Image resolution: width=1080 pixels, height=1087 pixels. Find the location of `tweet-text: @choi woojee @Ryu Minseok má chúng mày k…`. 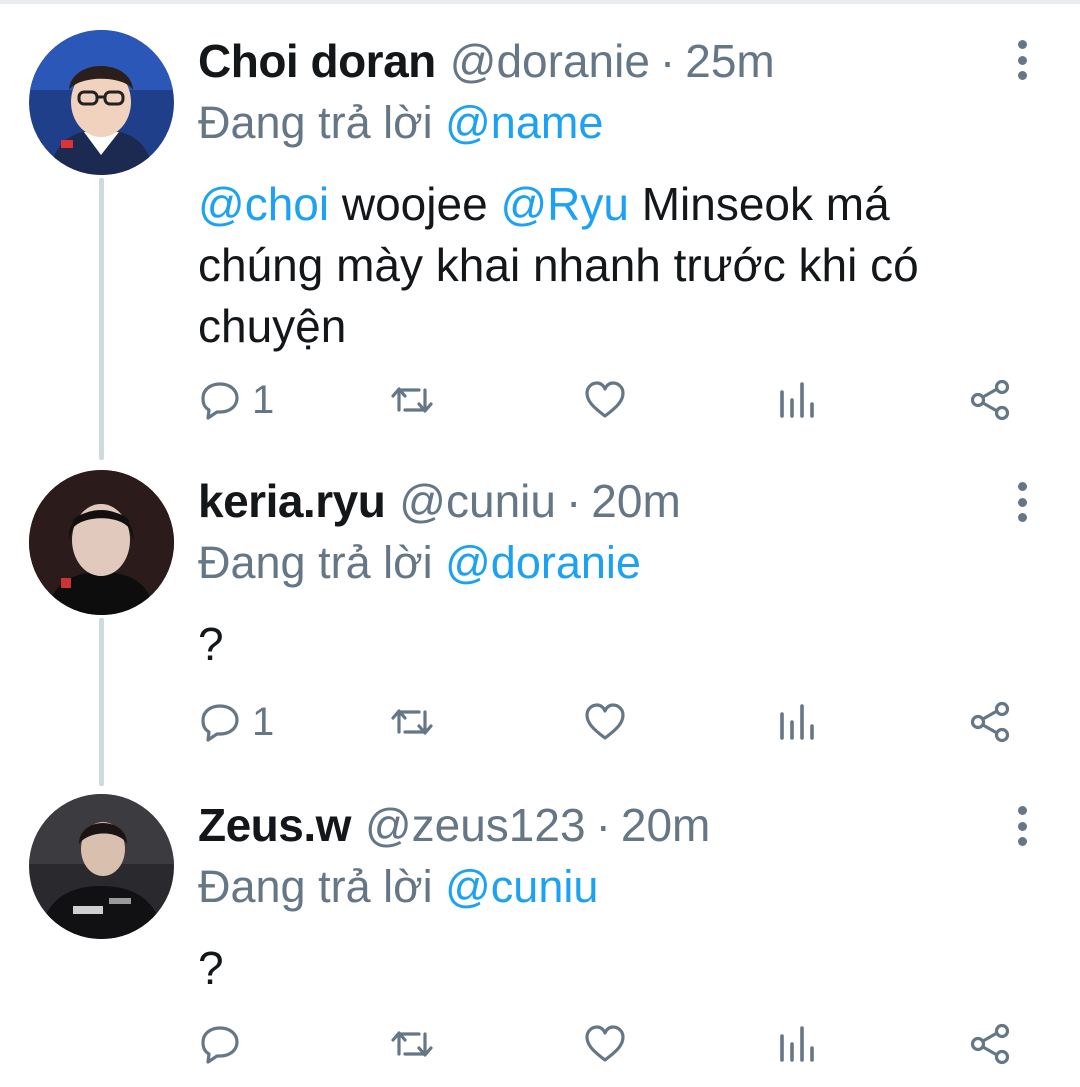

tweet-text: @choi woojee @Ryu Minseok má chúng mày k… is located at coordinates (603, 265).